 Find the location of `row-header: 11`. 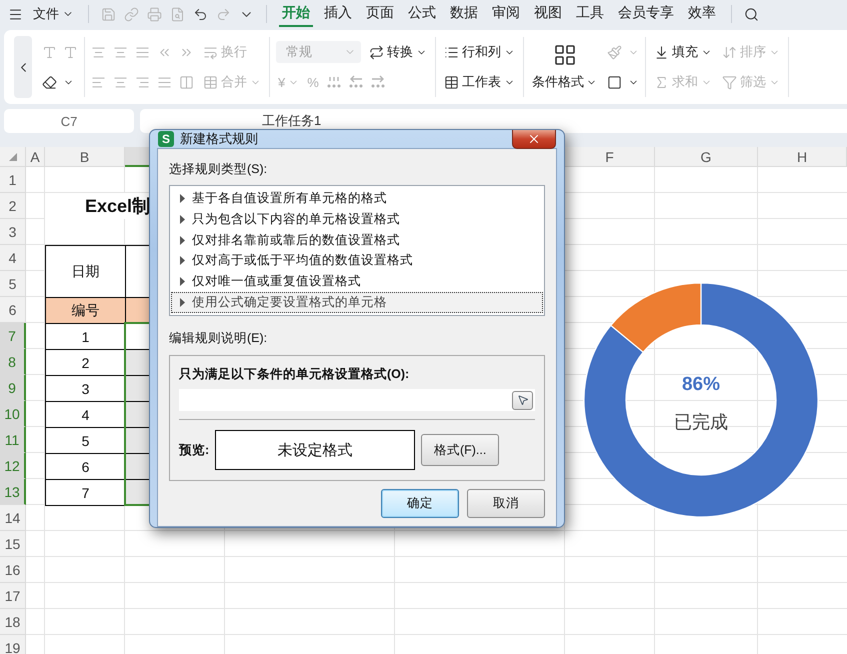

row-header: 11 is located at coordinates (13, 440).